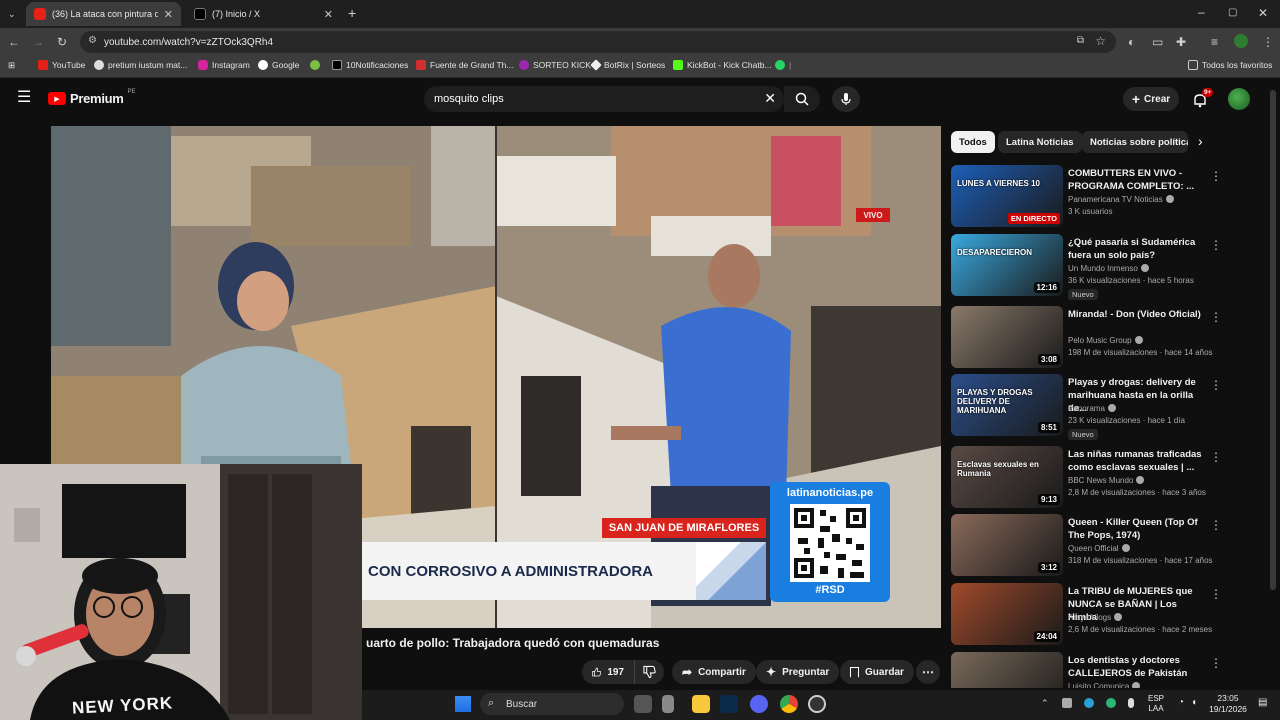 The image size is (1280, 720). I want to click on tab-youtube: (36) La ataca con pintura dañina ✕, so click(103, 14).